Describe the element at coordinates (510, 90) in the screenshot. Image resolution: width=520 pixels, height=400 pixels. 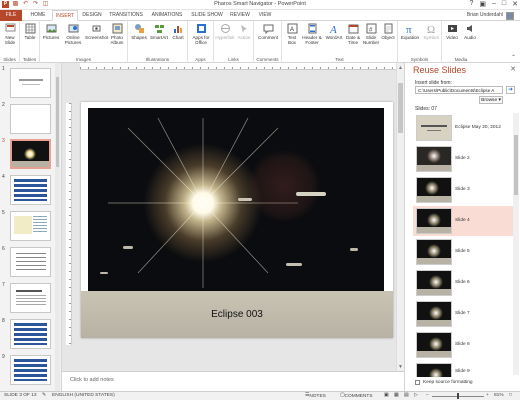
I see `go-arrow-icon: ➜` at that location.